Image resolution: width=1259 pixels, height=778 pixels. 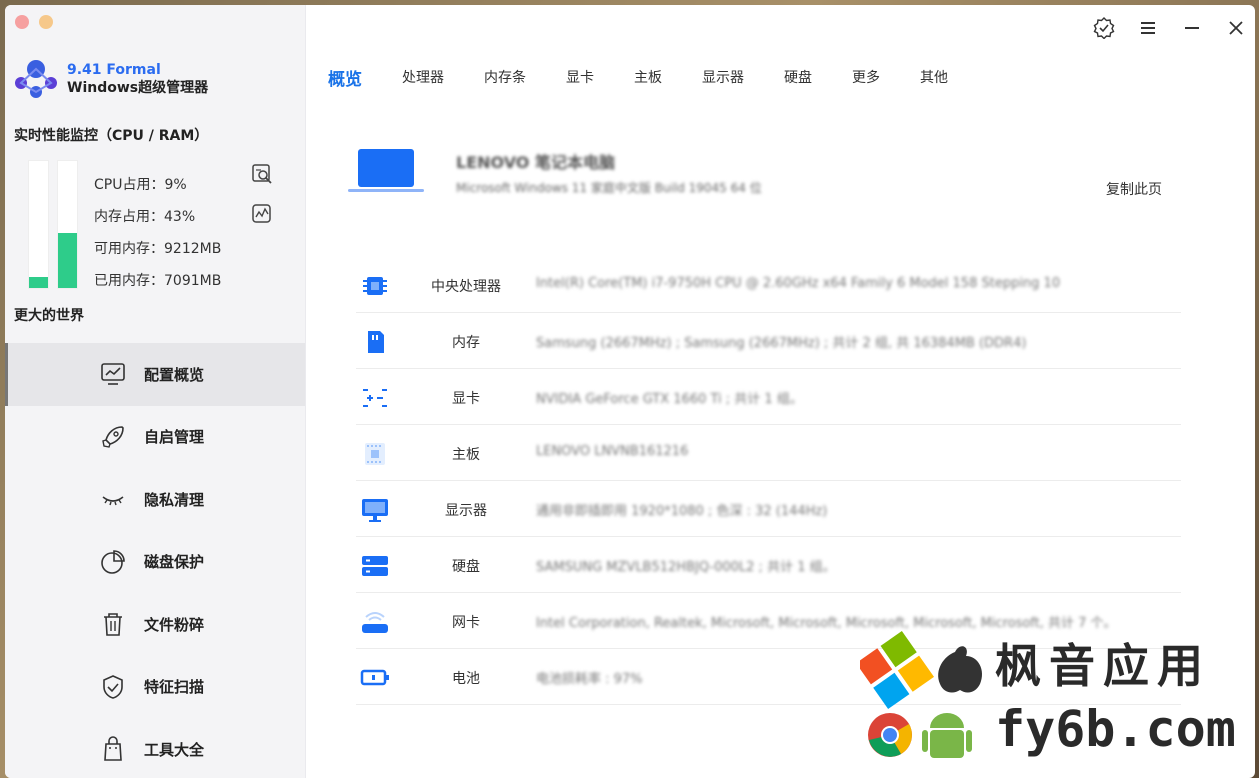 I want to click on sidebar-item-file-shred: 文件粉碎, so click(x=155, y=624).